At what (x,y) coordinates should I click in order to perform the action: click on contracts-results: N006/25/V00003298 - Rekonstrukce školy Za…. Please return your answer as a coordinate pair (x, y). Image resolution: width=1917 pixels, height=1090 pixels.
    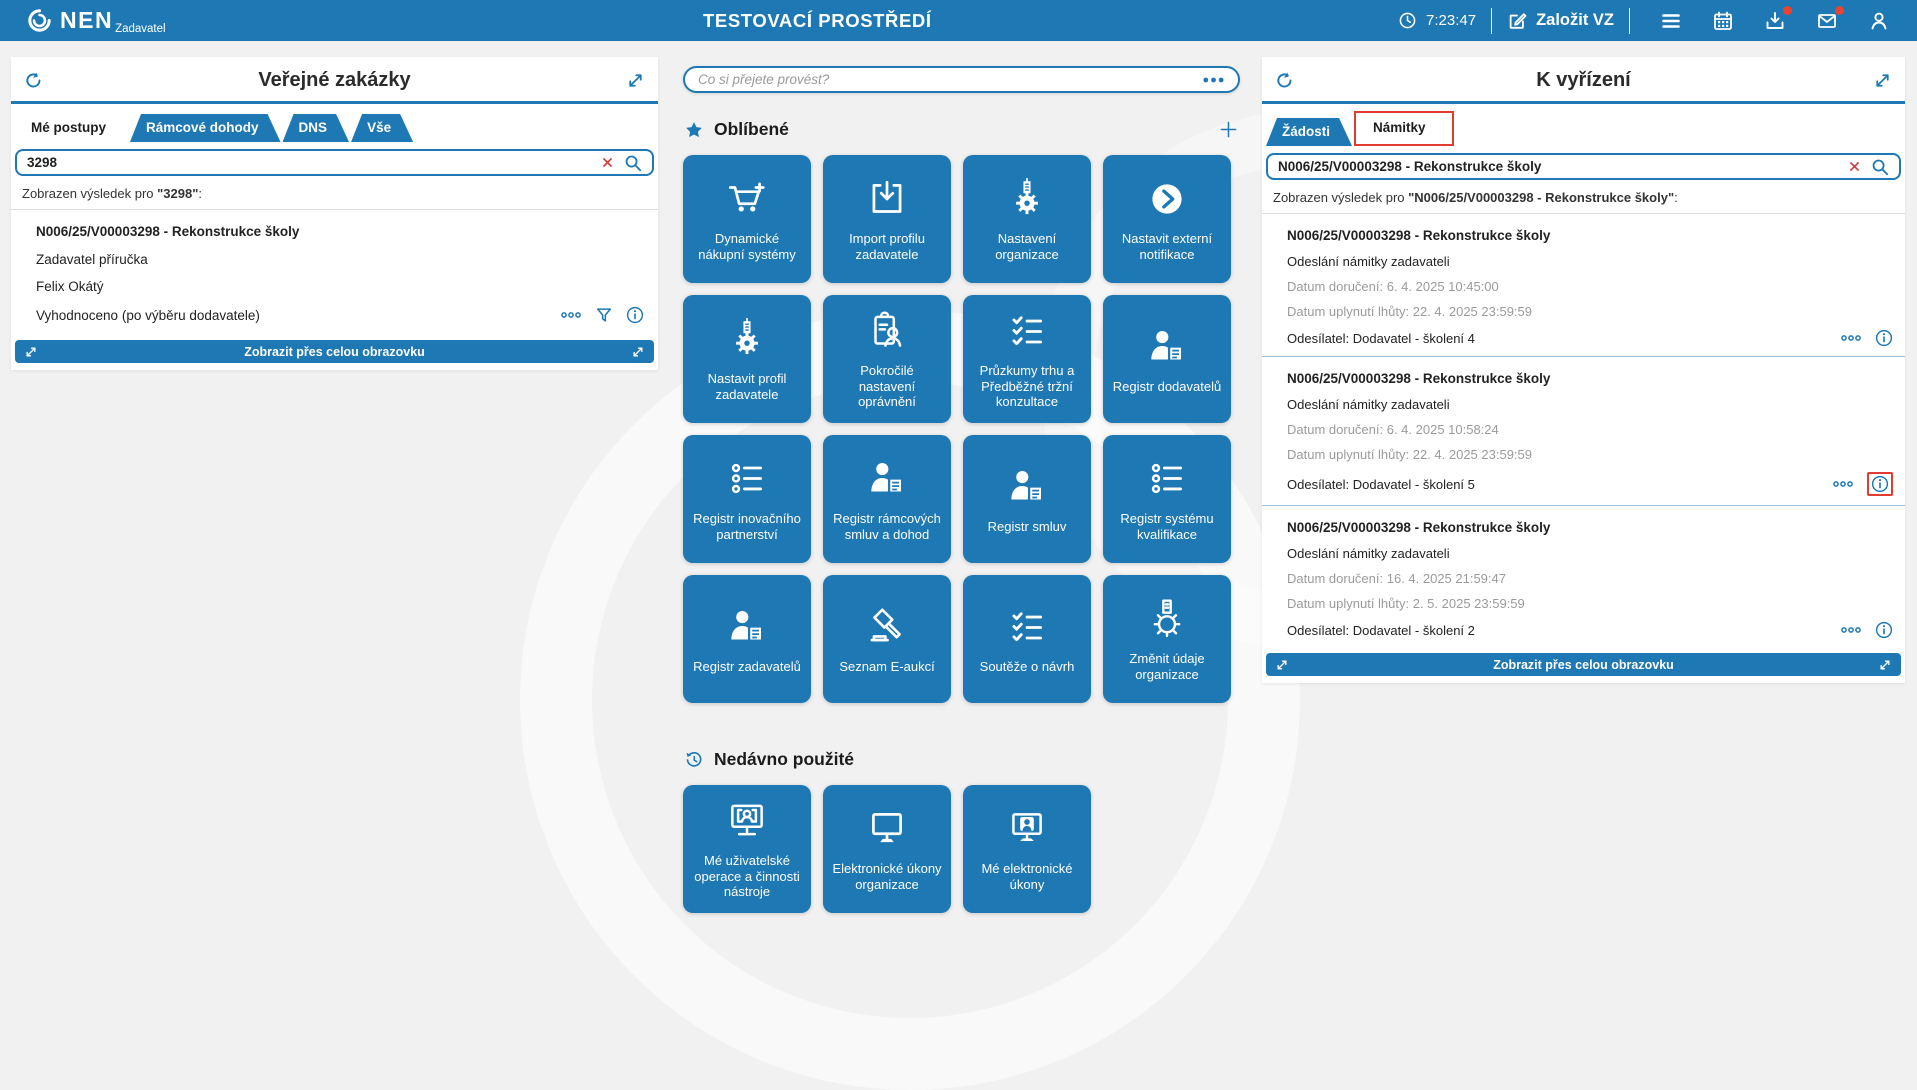
    Looking at the image, I should click on (334, 272).